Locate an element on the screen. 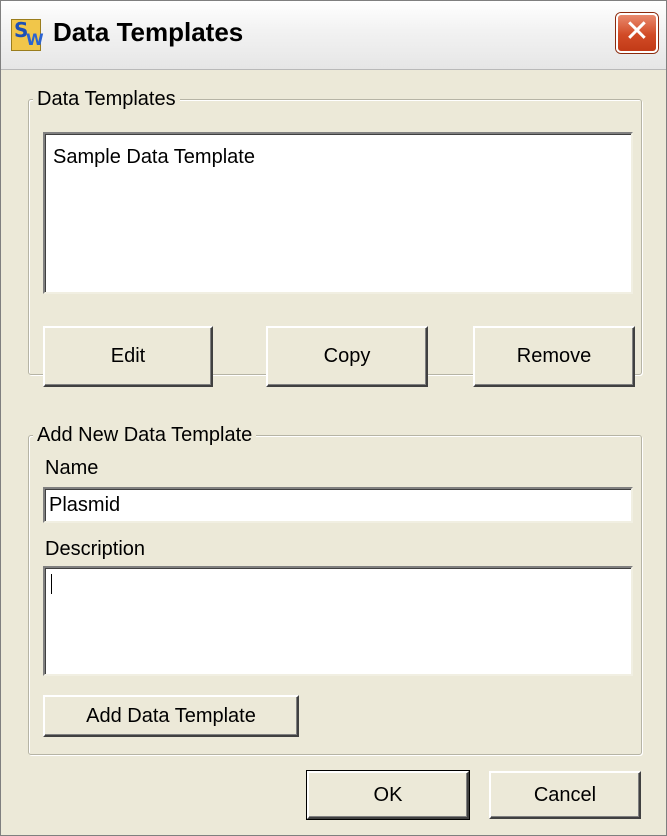 The image size is (667, 836). edit-button: Edit is located at coordinates (128, 356).